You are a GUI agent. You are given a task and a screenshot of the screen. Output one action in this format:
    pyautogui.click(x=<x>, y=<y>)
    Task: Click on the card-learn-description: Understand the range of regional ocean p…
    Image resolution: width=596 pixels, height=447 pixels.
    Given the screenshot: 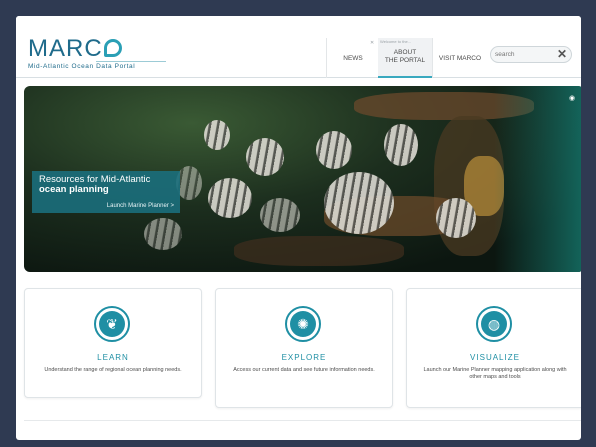 What is the action you would take?
    pyautogui.click(x=113, y=370)
    